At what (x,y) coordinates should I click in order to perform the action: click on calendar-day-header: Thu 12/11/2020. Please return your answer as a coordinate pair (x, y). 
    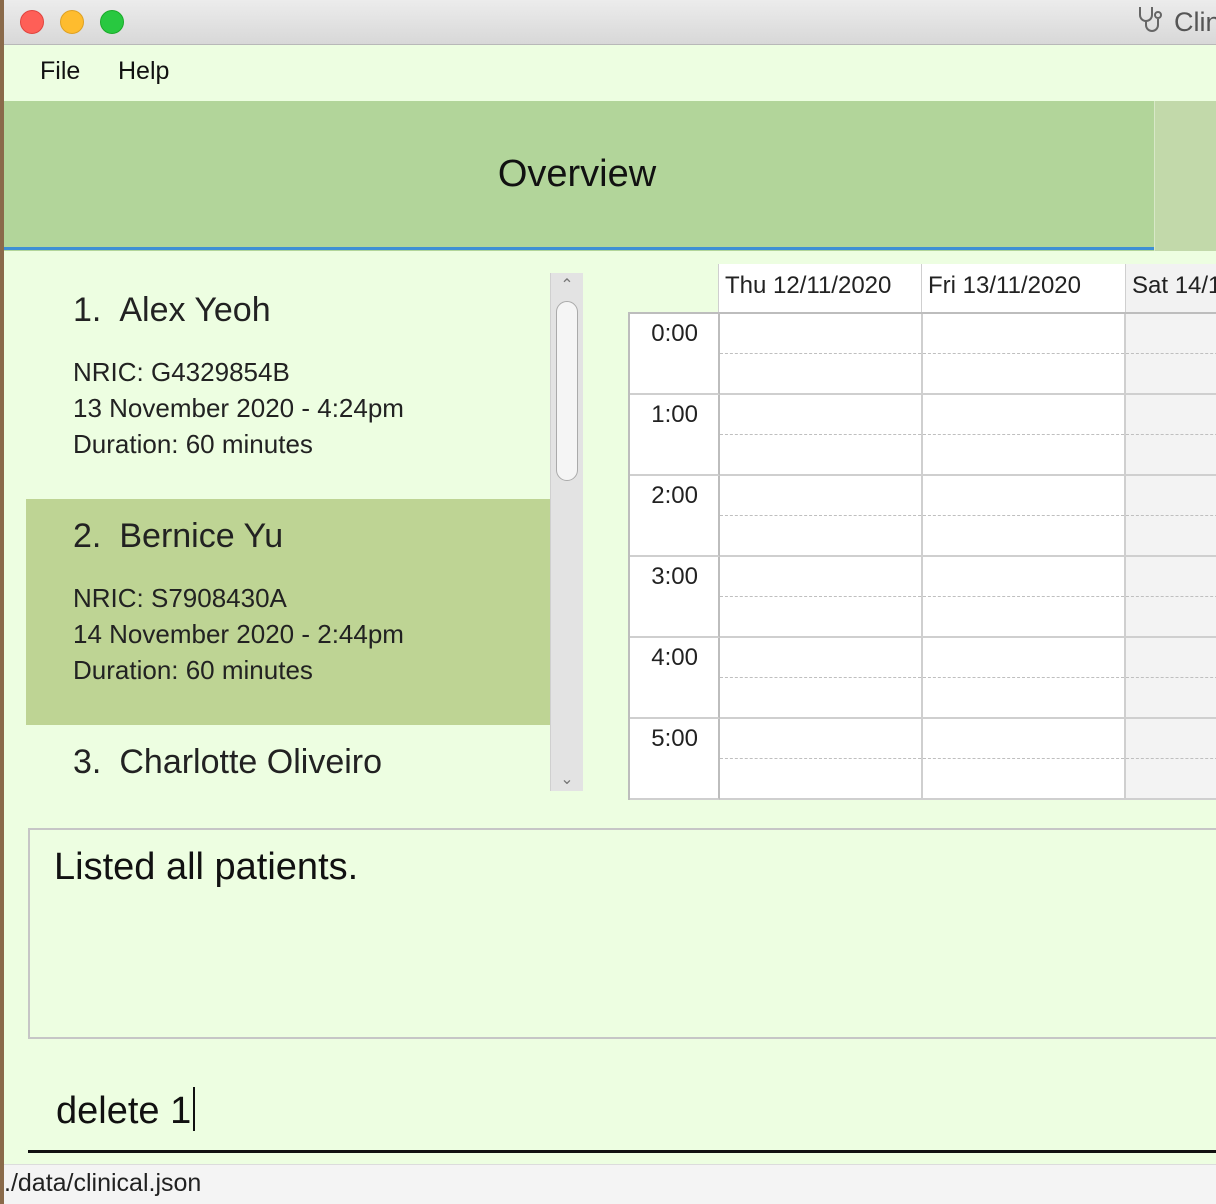
    Looking at the image, I should click on (819, 288).